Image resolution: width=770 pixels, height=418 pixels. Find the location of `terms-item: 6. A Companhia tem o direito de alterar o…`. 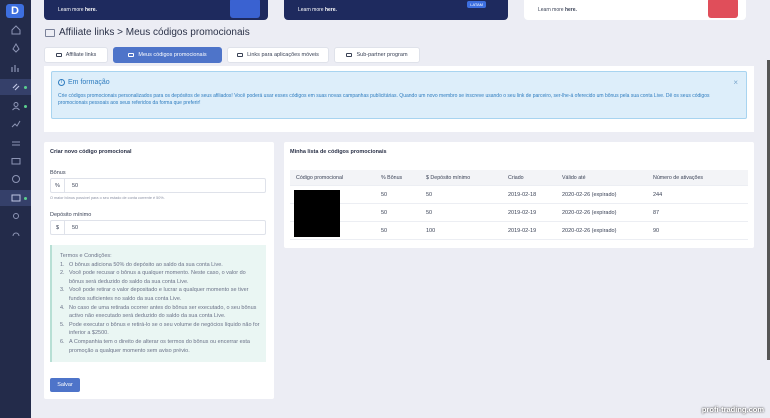

terms-item: 6. A Companhia tem o direito de alterar o… is located at coordinates (160, 346).